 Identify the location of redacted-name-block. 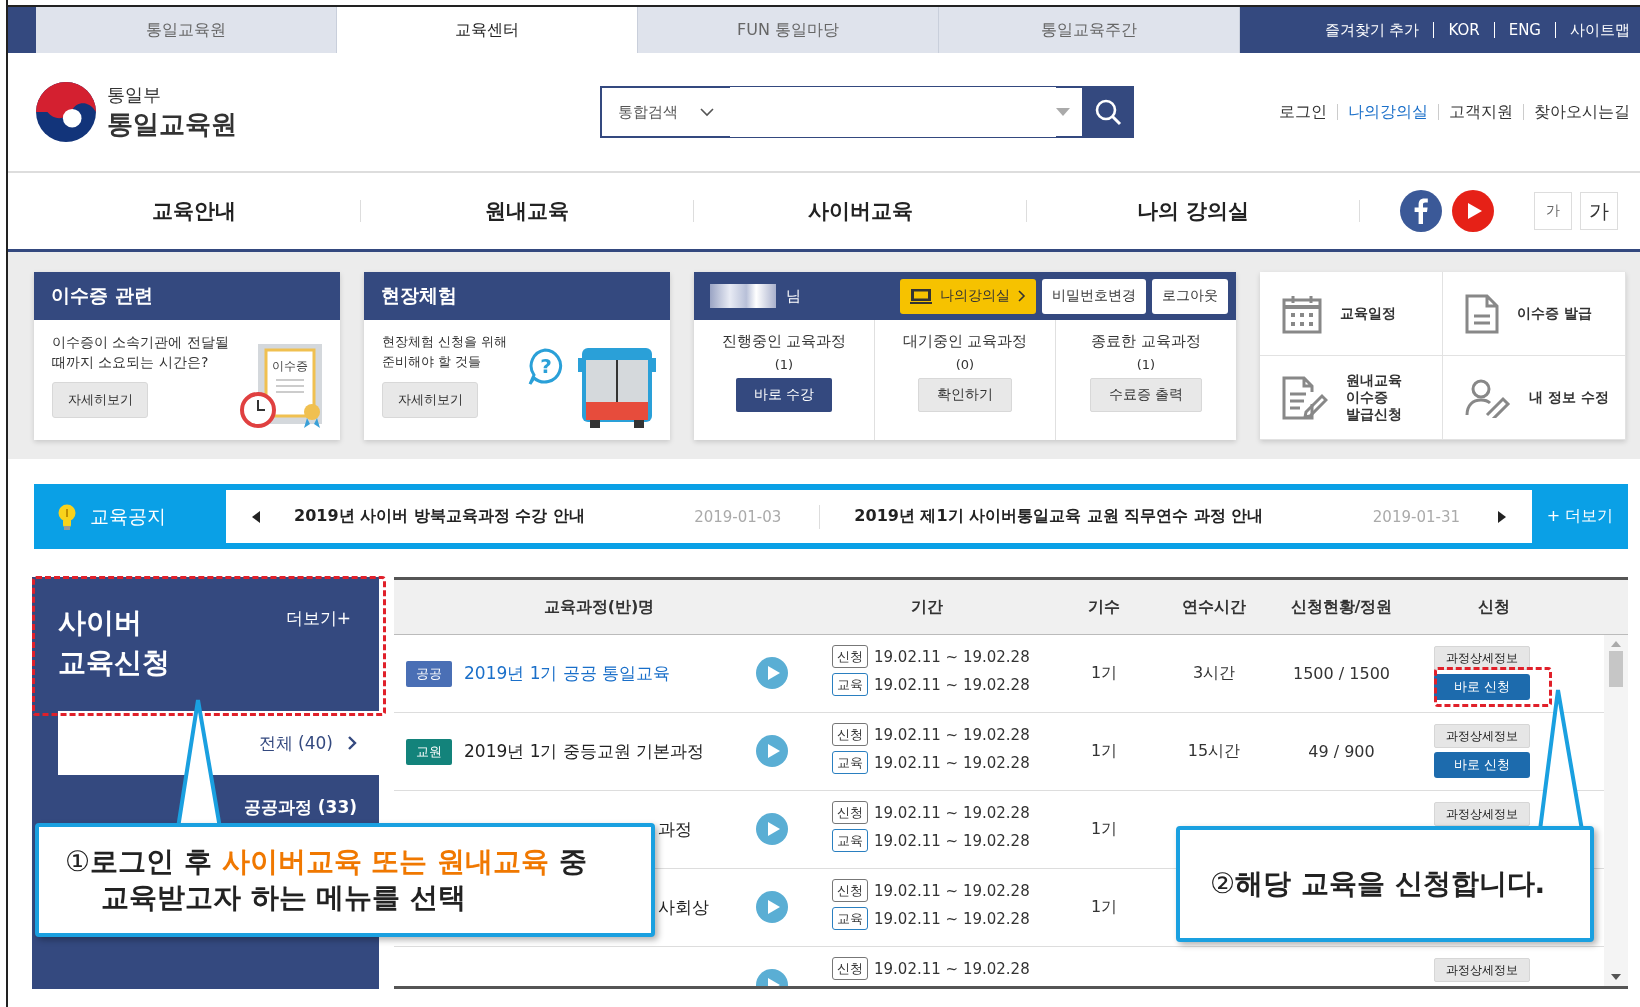
(743, 296).